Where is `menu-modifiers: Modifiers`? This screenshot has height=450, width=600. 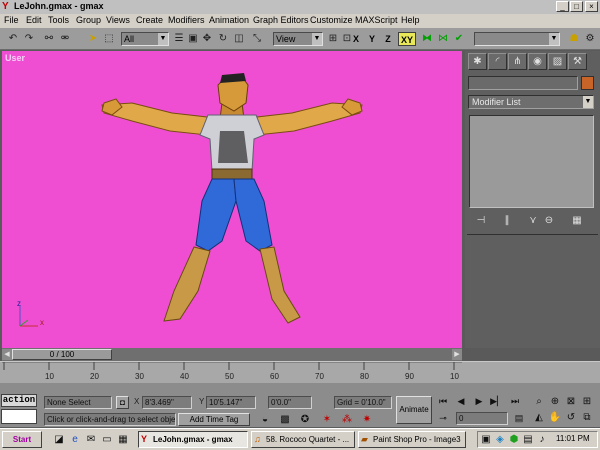
menu-modifiers: Modifiers is located at coordinates (186, 20).